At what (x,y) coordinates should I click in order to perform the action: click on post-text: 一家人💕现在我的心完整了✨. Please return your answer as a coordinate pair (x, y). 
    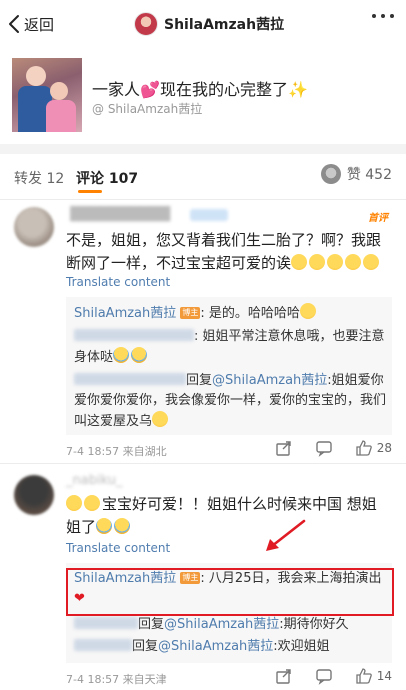
    Looking at the image, I should click on (200, 88).